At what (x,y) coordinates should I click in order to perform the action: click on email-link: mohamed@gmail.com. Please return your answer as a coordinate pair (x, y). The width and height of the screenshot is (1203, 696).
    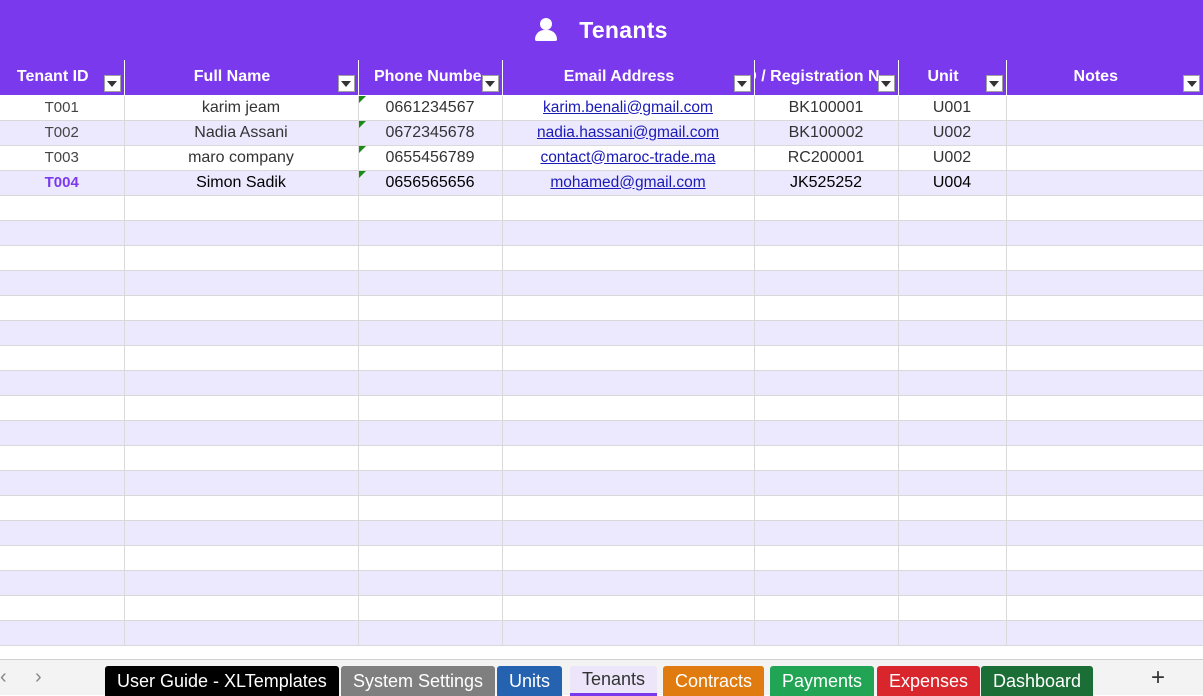
    Looking at the image, I should click on (627, 182).